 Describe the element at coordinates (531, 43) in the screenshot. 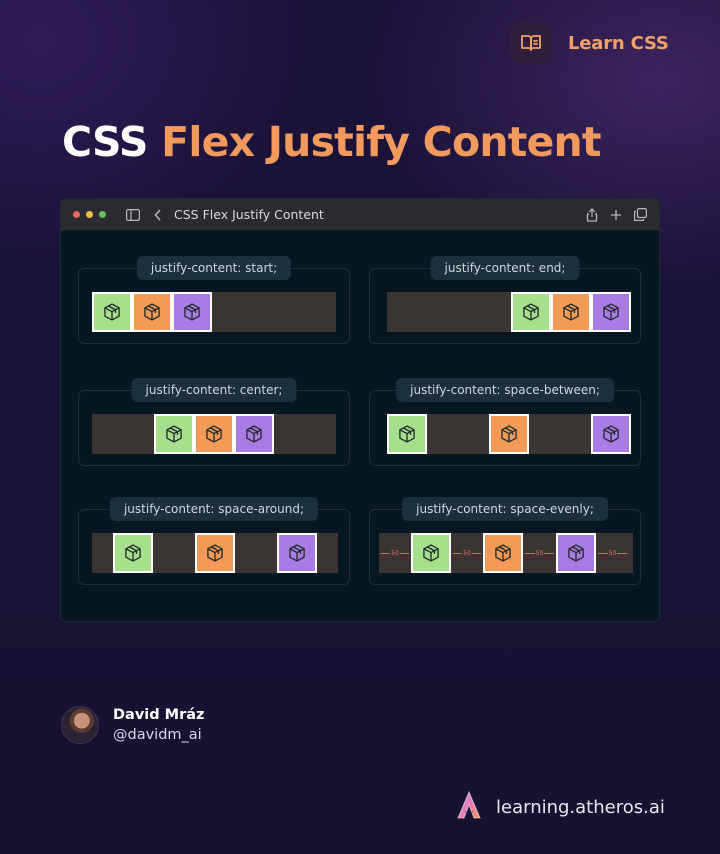

I see `book-icon` at that location.